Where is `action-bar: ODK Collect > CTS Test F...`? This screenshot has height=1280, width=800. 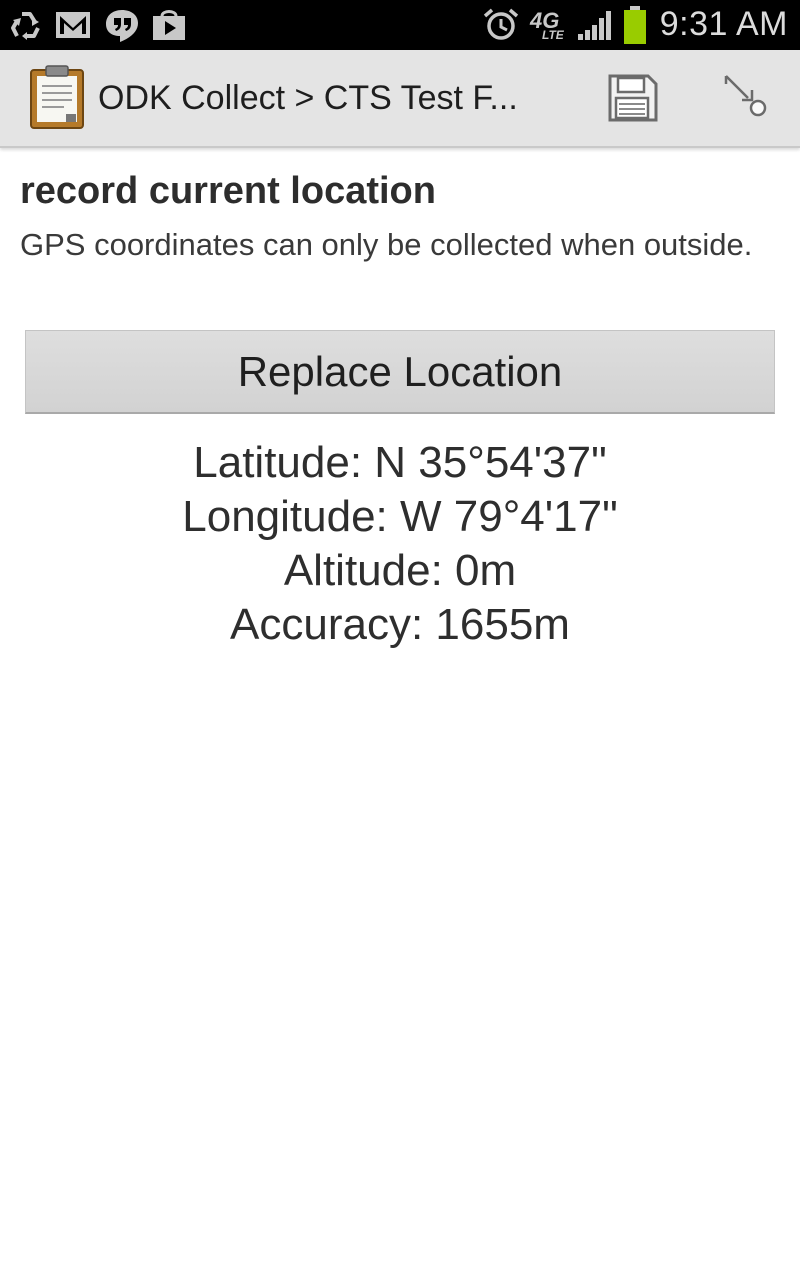
action-bar: ODK Collect > CTS Test F... is located at coordinates (400, 99).